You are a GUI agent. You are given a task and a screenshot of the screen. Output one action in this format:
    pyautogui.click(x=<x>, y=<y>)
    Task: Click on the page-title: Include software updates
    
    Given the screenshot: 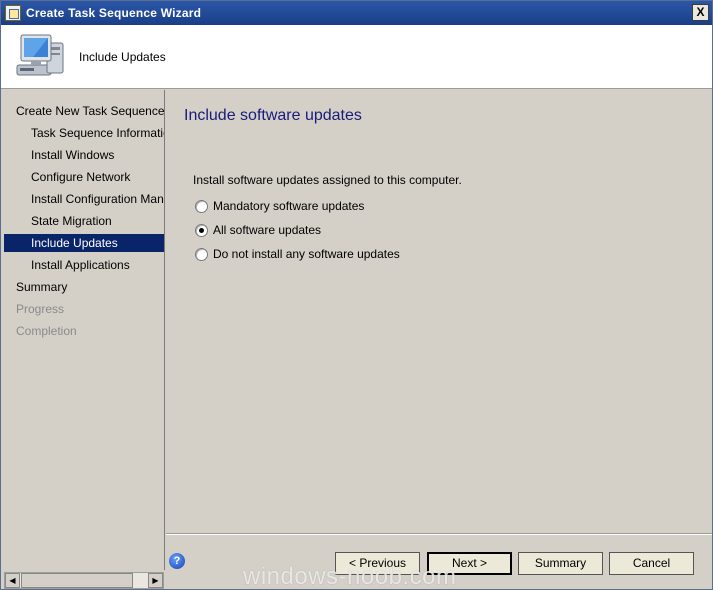 What is the action you would take?
    pyautogui.click(x=273, y=115)
    